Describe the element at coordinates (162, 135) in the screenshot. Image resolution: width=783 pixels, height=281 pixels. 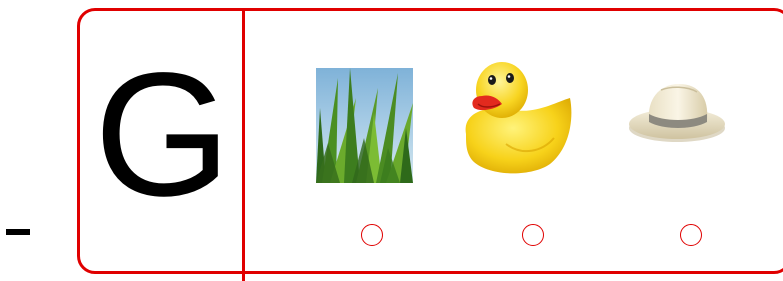
I see `target-letter: G` at that location.